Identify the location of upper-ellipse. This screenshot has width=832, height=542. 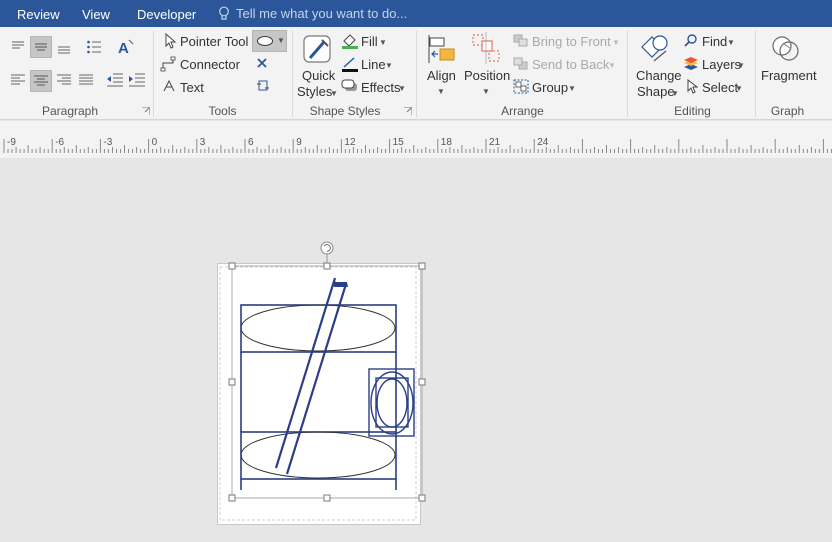
(318, 328).